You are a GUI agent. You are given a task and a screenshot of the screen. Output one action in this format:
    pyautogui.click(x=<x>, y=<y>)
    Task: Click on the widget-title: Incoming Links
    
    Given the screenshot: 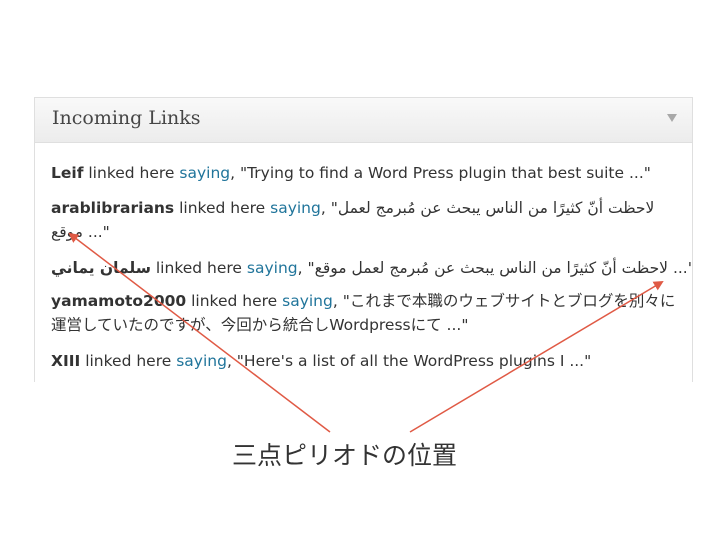 What is the action you would take?
    pyautogui.click(x=126, y=118)
    